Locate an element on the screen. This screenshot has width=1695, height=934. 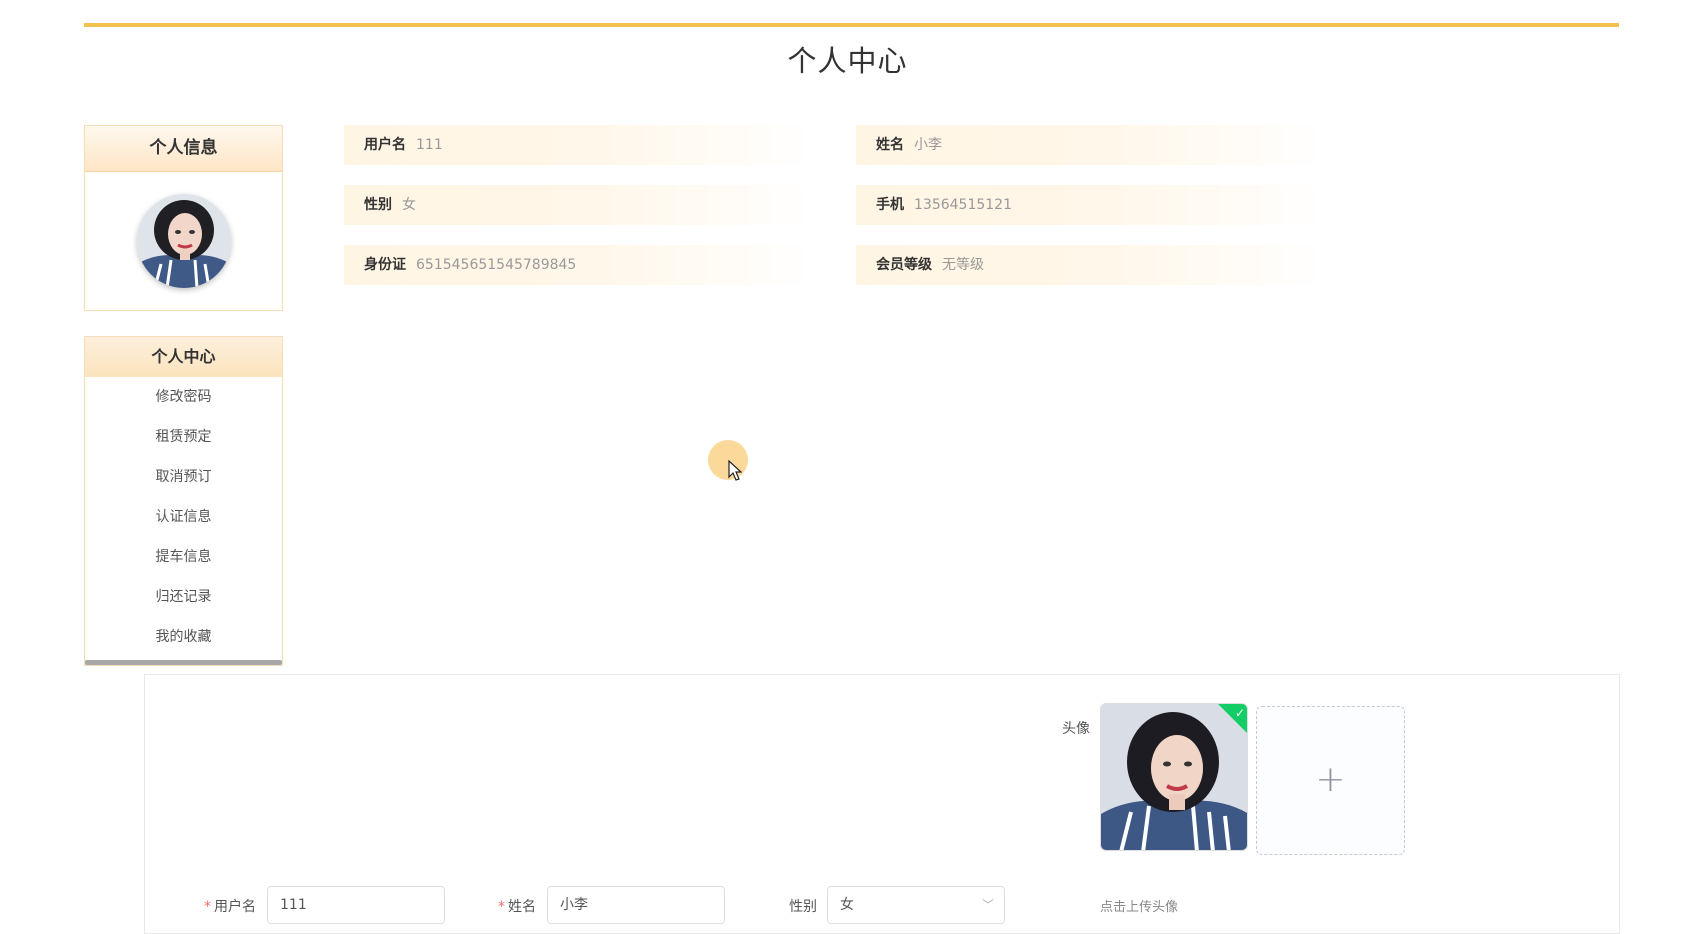
top-accent-bar is located at coordinates (851, 25).